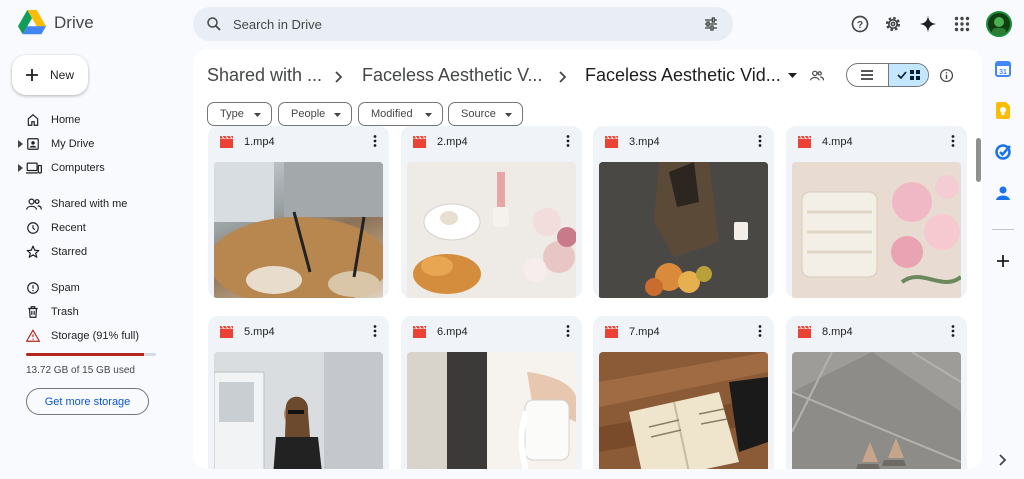 The height and width of the screenshot is (479, 1024). What do you see at coordinates (74, 22) in the screenshot?
I see `app-title: Drive` at bounding box center [74, 22].